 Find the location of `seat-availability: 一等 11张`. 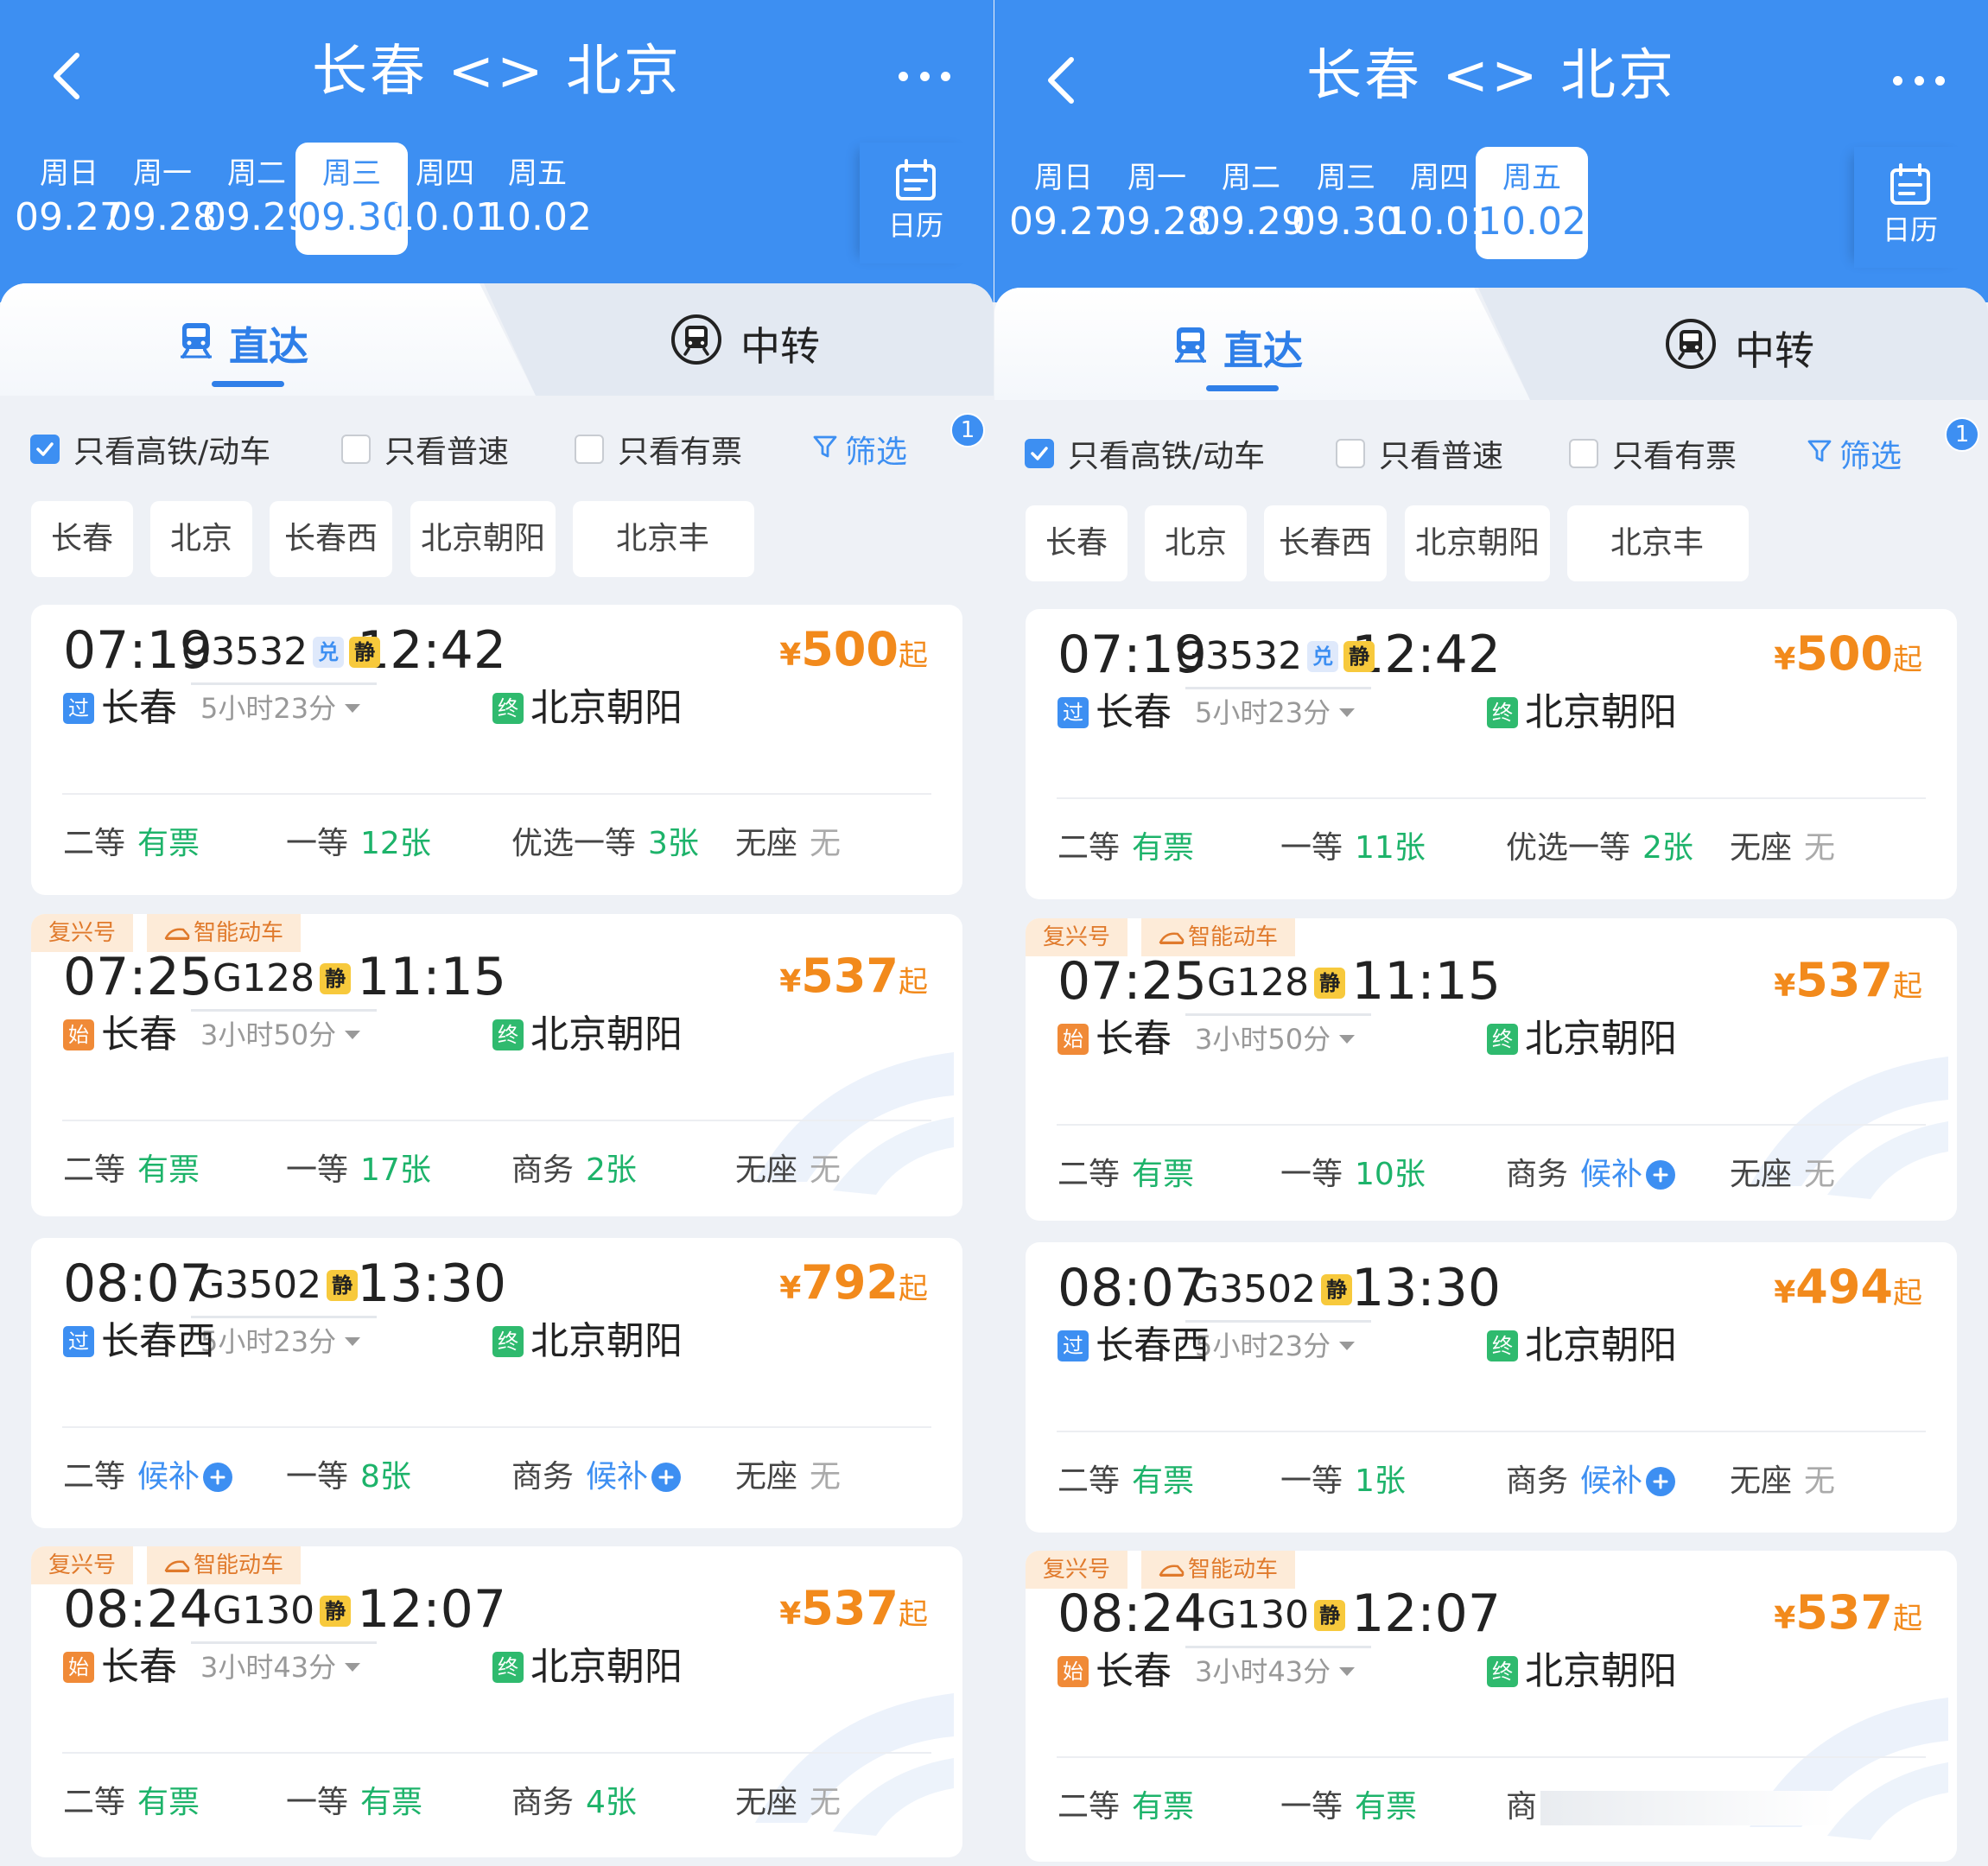

seat-availability: 一等 11张 is located at coordinates (1353, 848).